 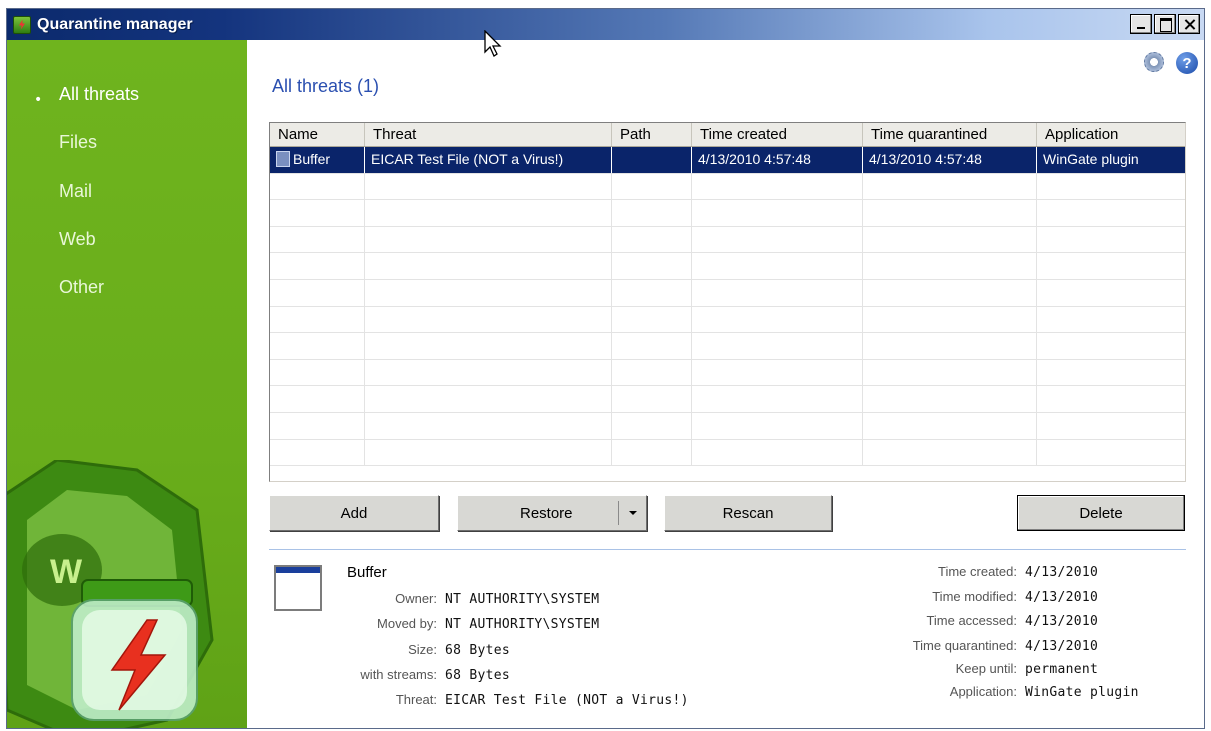 I want to click on app-icon, so click(x=22, y=24).